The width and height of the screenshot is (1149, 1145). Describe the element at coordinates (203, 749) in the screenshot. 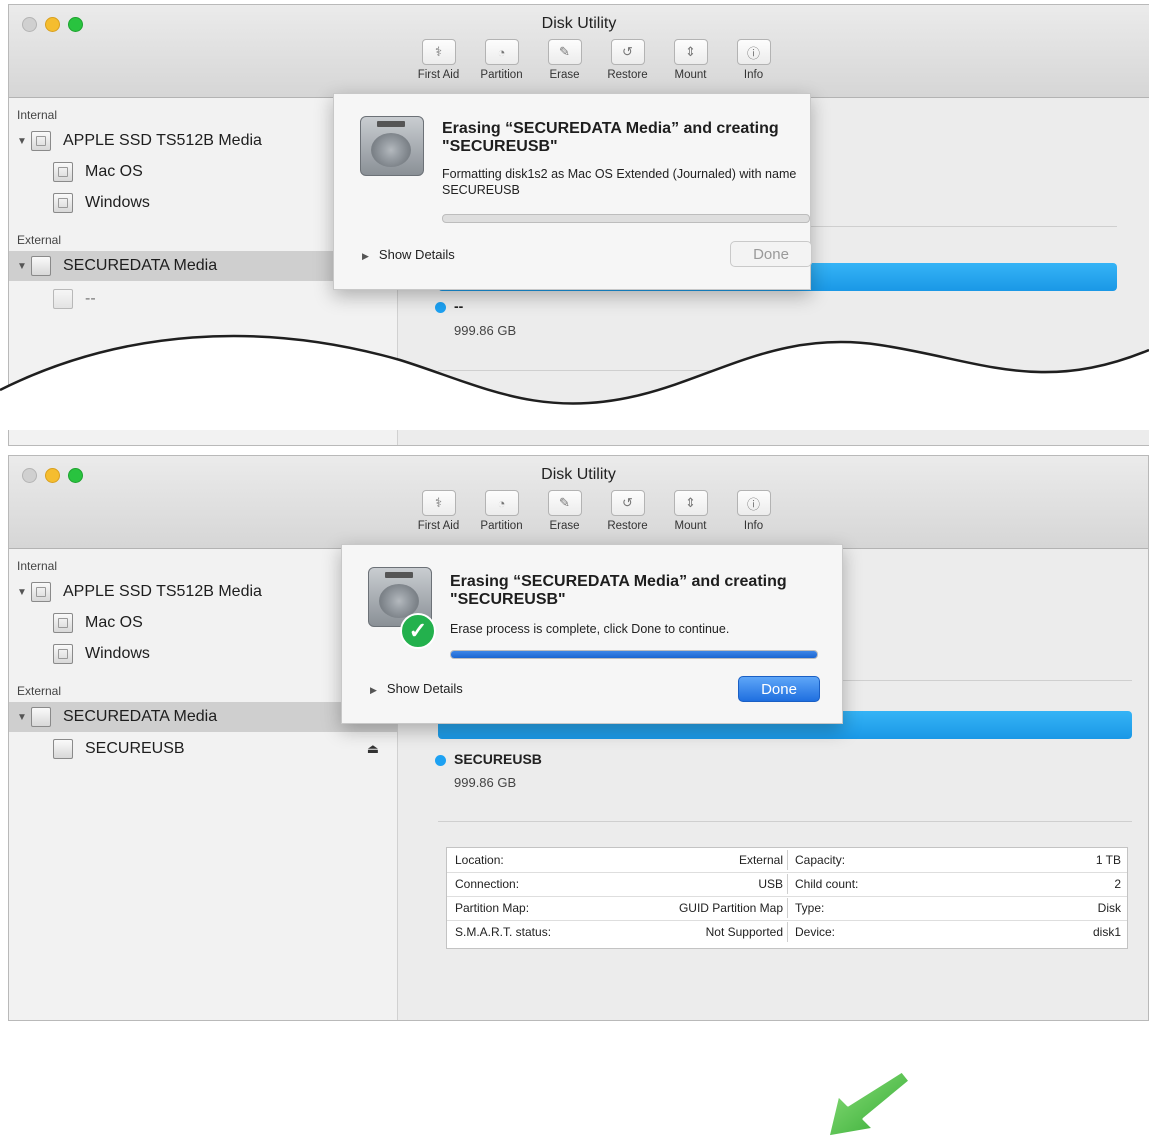

I see `sidebar-item-secureusb: SECUREUSB ⏏` at that location.